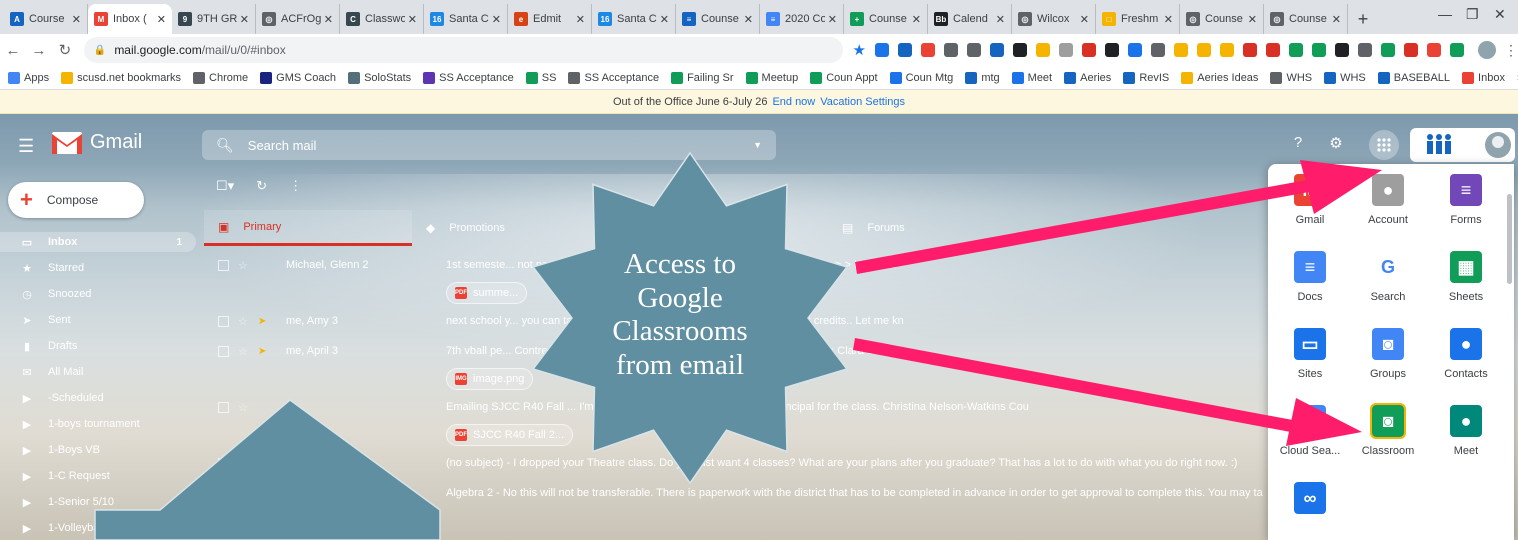 The width and height of the screenshot is (1518, 540). What do you see at coordinates (1291, 77) in the screenshot?
I see `bookmark-item: WHS` at bounding box center [1291, 77].